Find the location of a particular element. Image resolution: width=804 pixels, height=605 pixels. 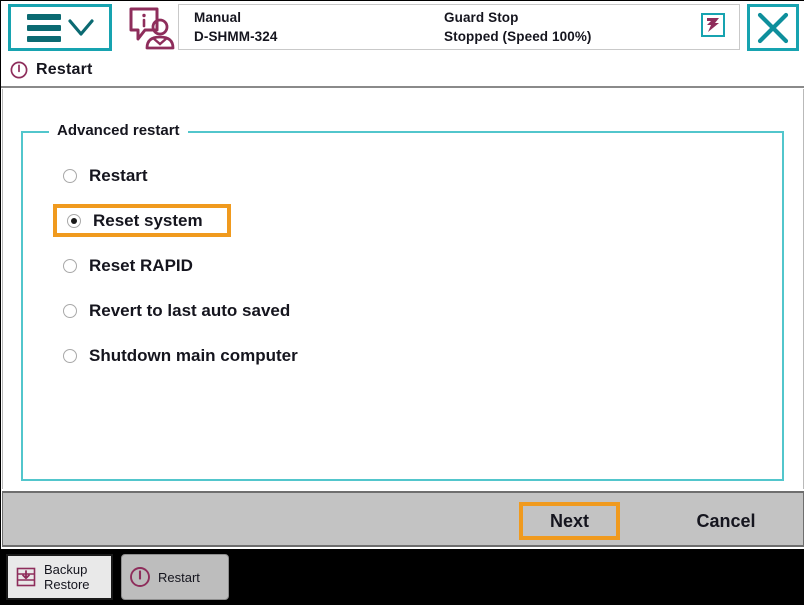

option-label: Revert to last auto saved is located at coordinates (190, 310).